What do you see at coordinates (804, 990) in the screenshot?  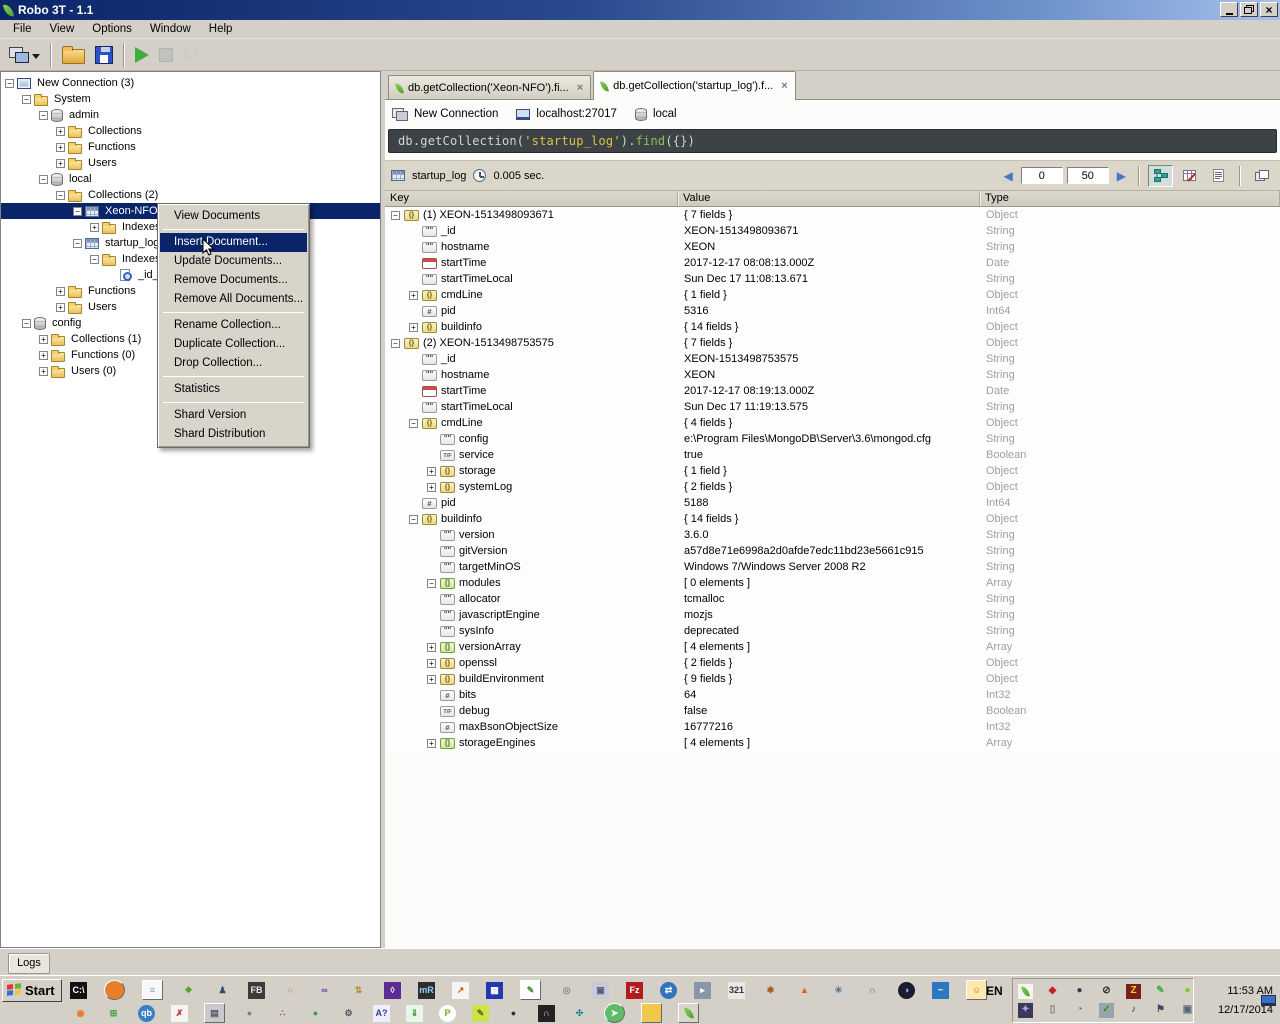 I see `vlc-icon: ▲` at bounding box center [804, 990].